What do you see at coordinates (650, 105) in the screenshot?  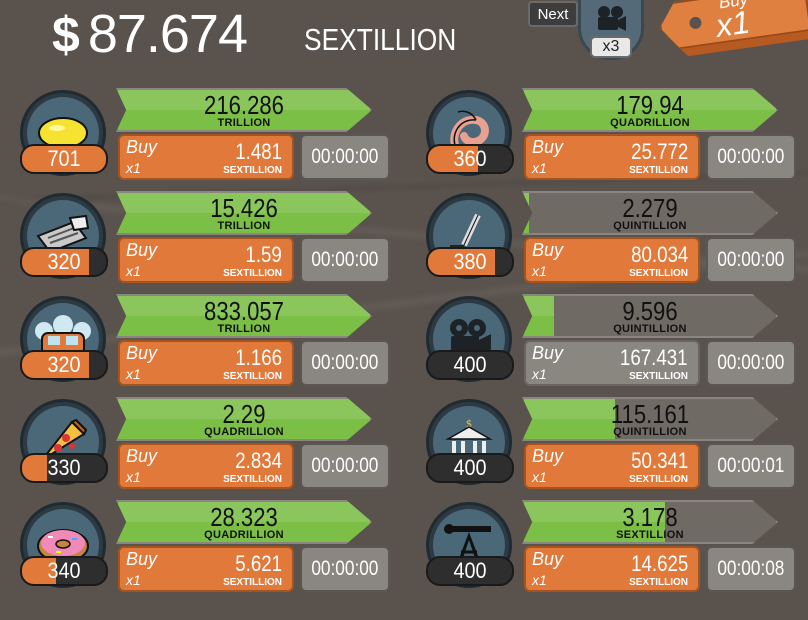 I see `revenue-value: 179.94` at bounding box center [650, 105].